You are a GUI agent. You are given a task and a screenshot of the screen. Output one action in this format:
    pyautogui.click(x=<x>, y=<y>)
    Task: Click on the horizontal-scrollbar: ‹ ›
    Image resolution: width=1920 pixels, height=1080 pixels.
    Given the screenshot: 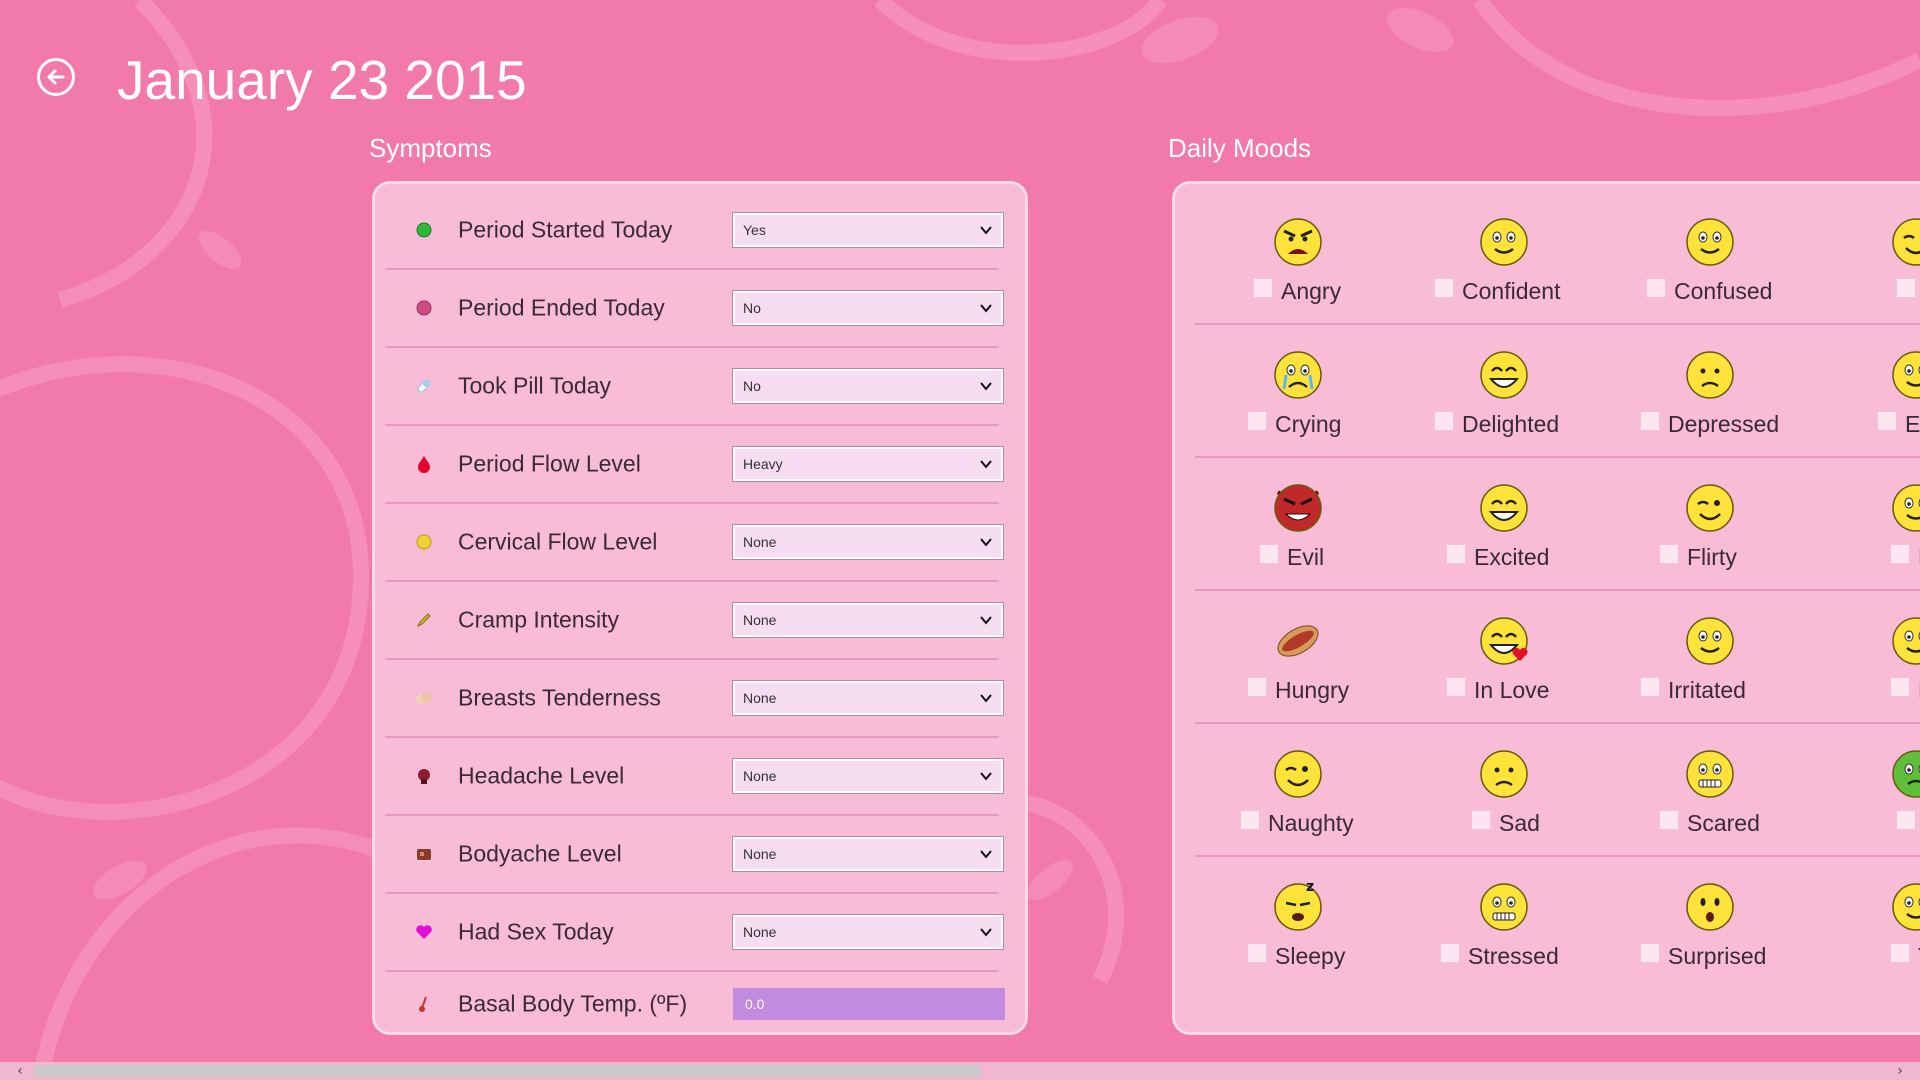 What is the action you would take?
    pyautogui.click(x=960, y=1071)
    